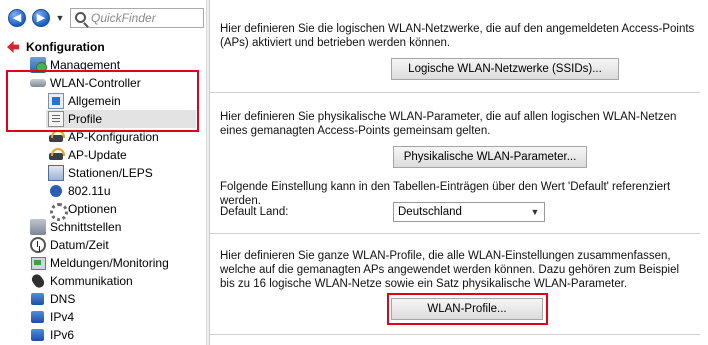 The height and width of the screenshot is (345, 708). What do you see at coordinates (38, 263) in the screenshot?
I see `monitor-icon` at bounding box center [38, 263].